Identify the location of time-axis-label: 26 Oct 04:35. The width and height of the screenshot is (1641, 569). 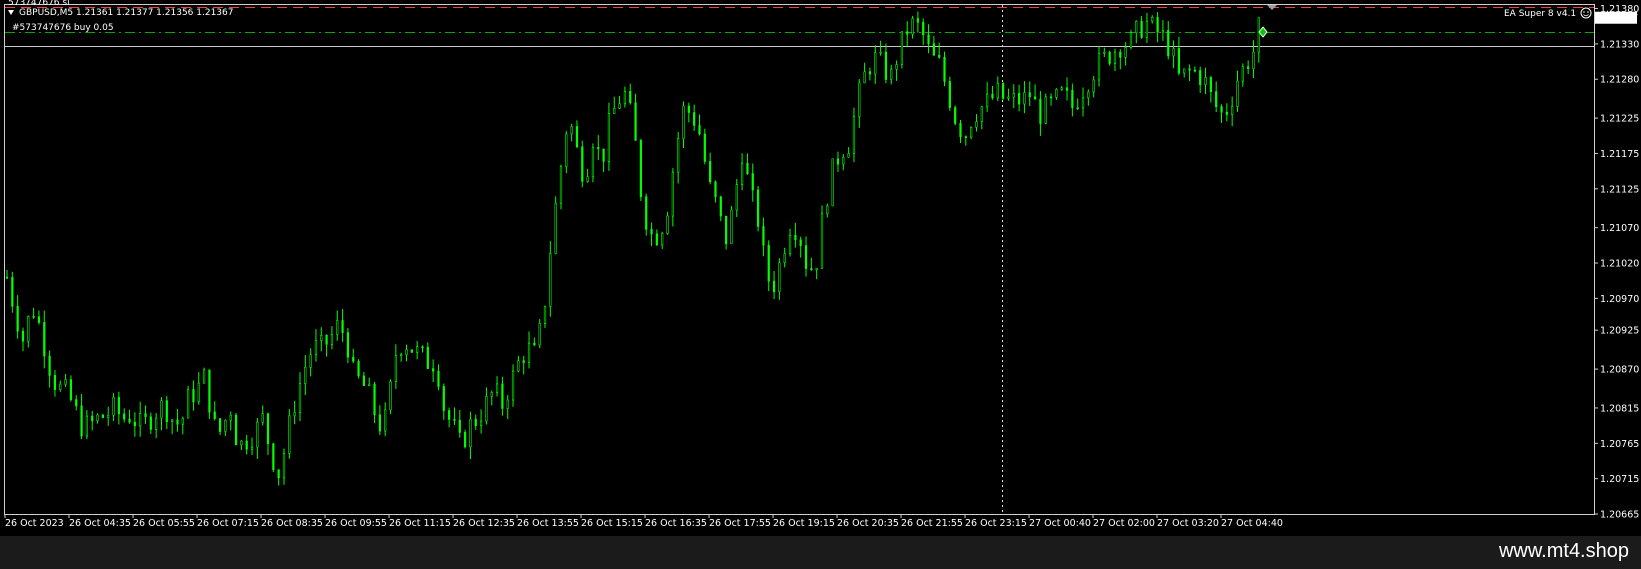
(100, 523).